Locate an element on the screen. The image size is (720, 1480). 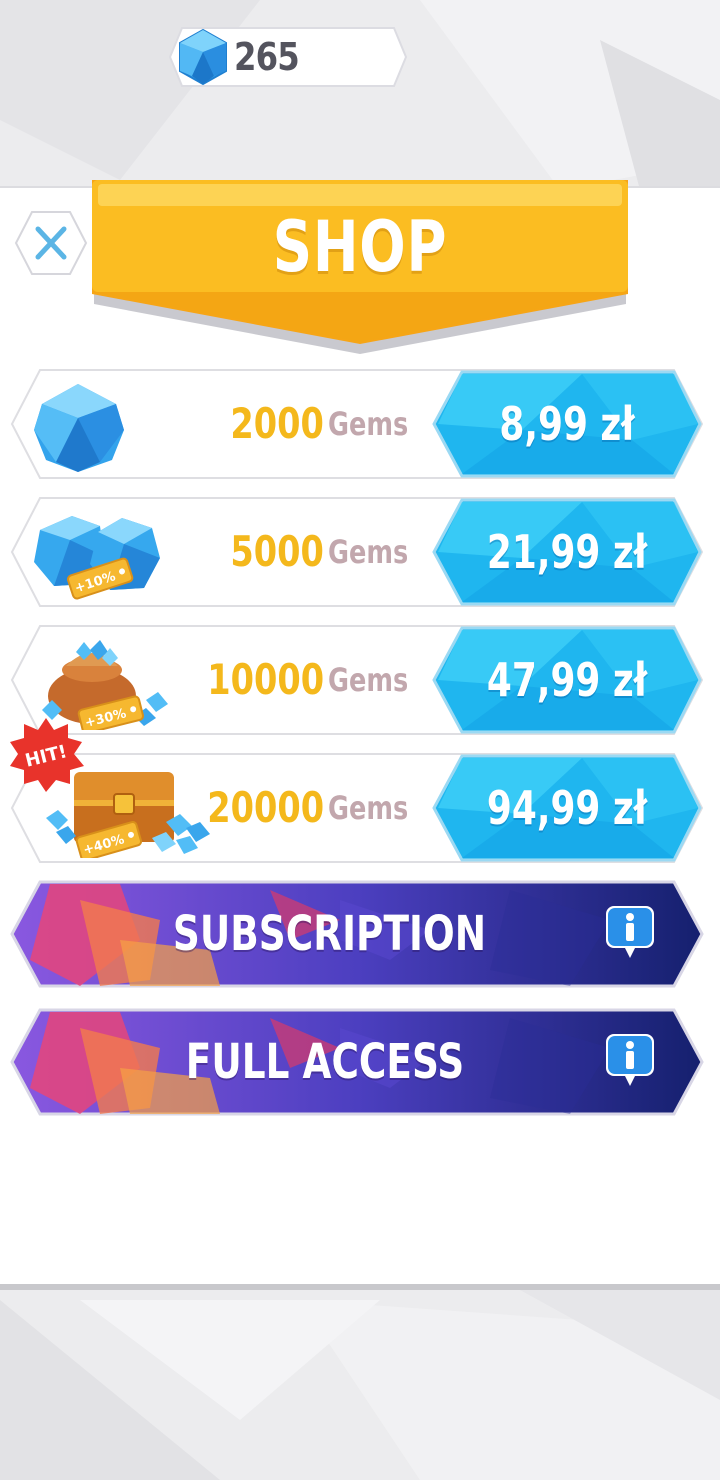
subscription-button: SUBSCRIPTION is located at coordinates (357, 934).